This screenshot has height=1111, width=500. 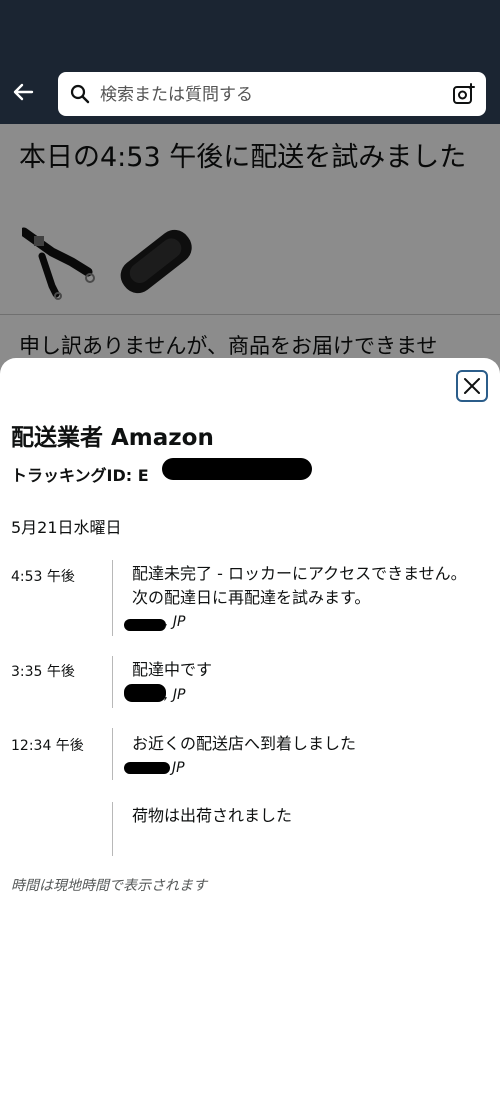 I want to click on tracking-id: トラッキングID: E, so click(x=80, y=475).